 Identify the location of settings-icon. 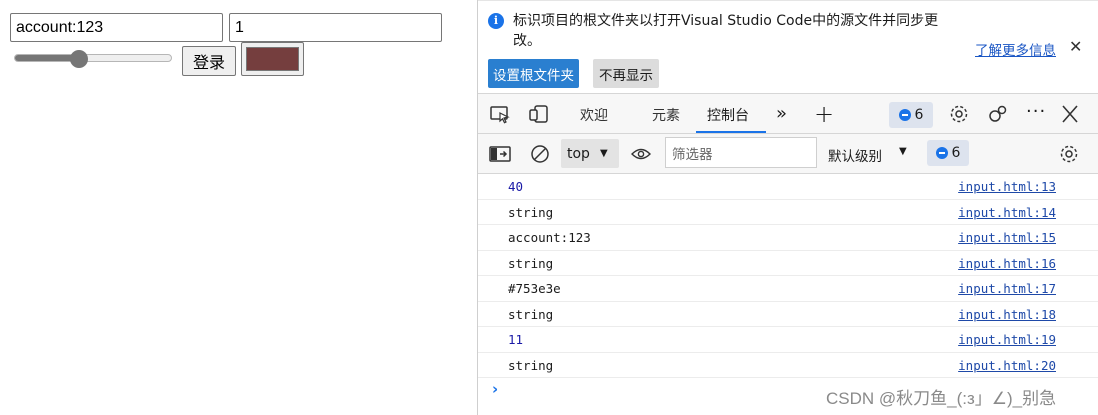
(959, 114).